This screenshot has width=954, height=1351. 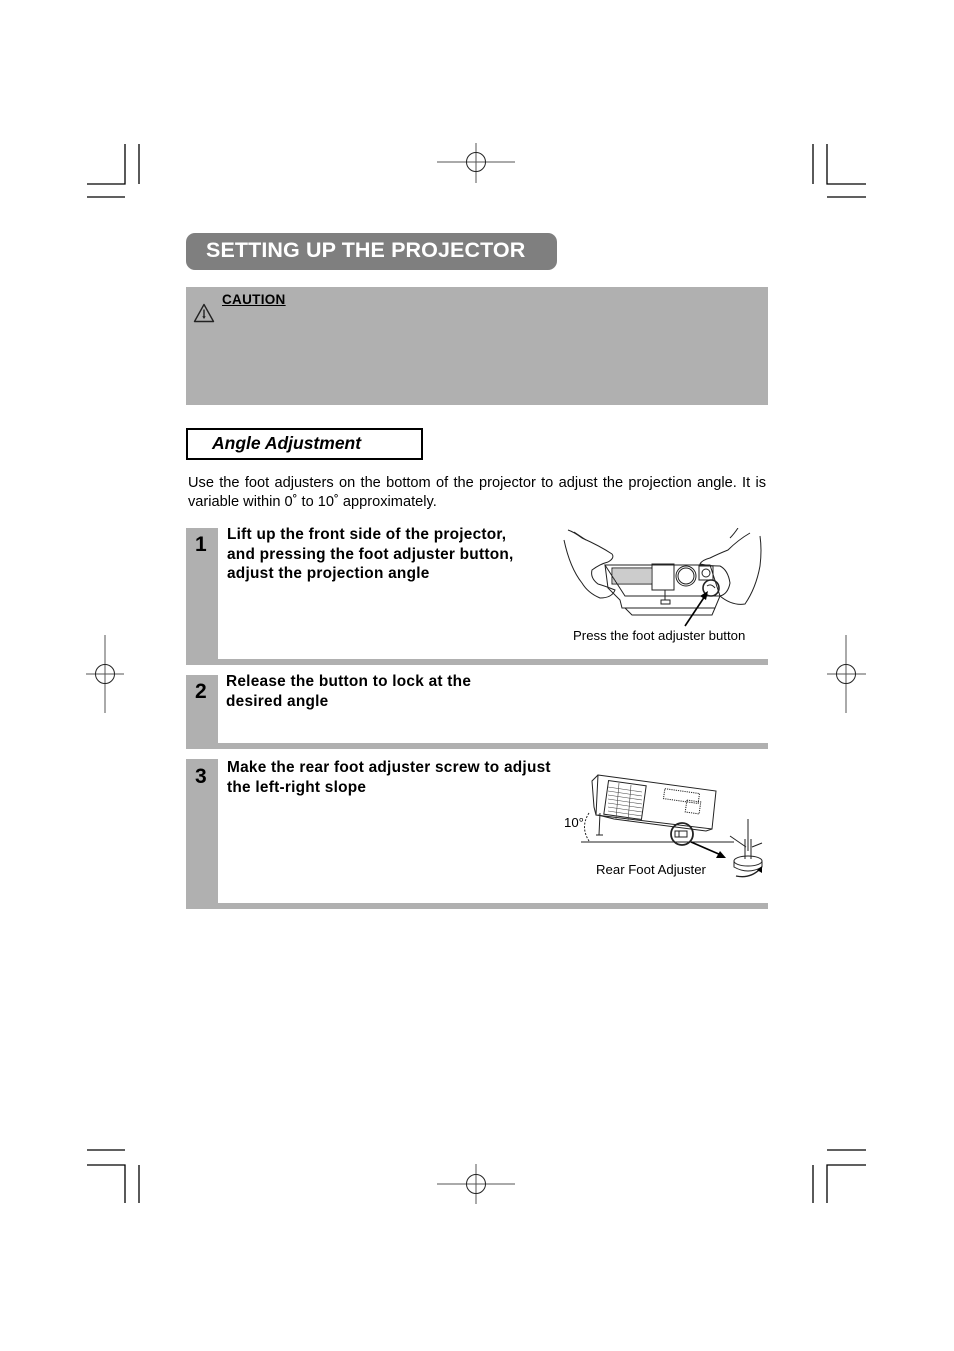 I want to click on caution-panel: CAUTION, so click(x=477, y=346).